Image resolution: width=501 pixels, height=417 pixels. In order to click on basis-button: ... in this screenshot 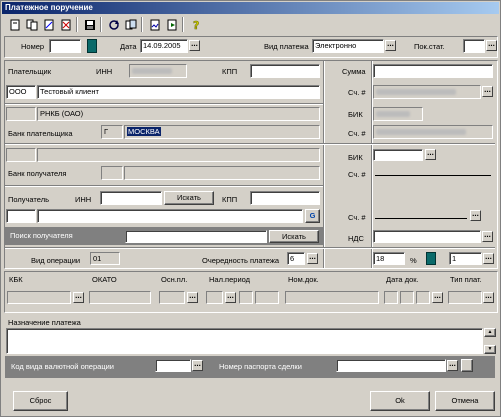, I will do `click(192, 297)`.